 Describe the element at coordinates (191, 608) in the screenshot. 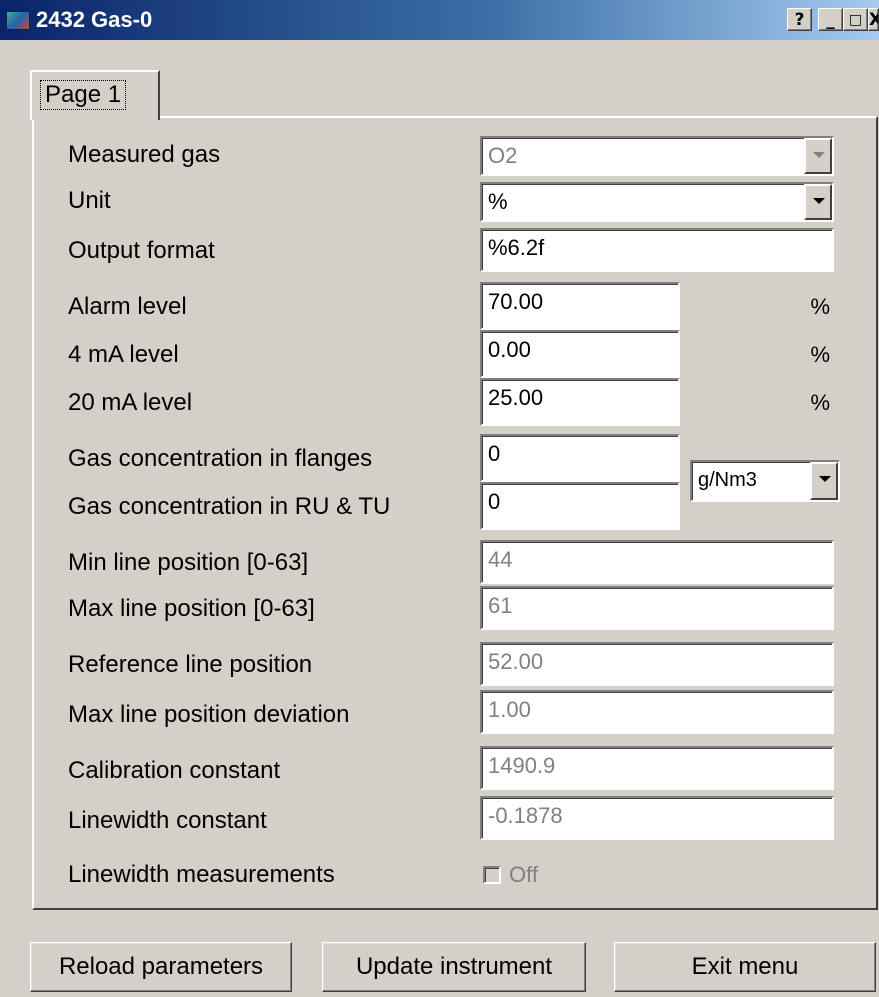

I see `max-line-pos-label: Max line position [0-63]` at that location.